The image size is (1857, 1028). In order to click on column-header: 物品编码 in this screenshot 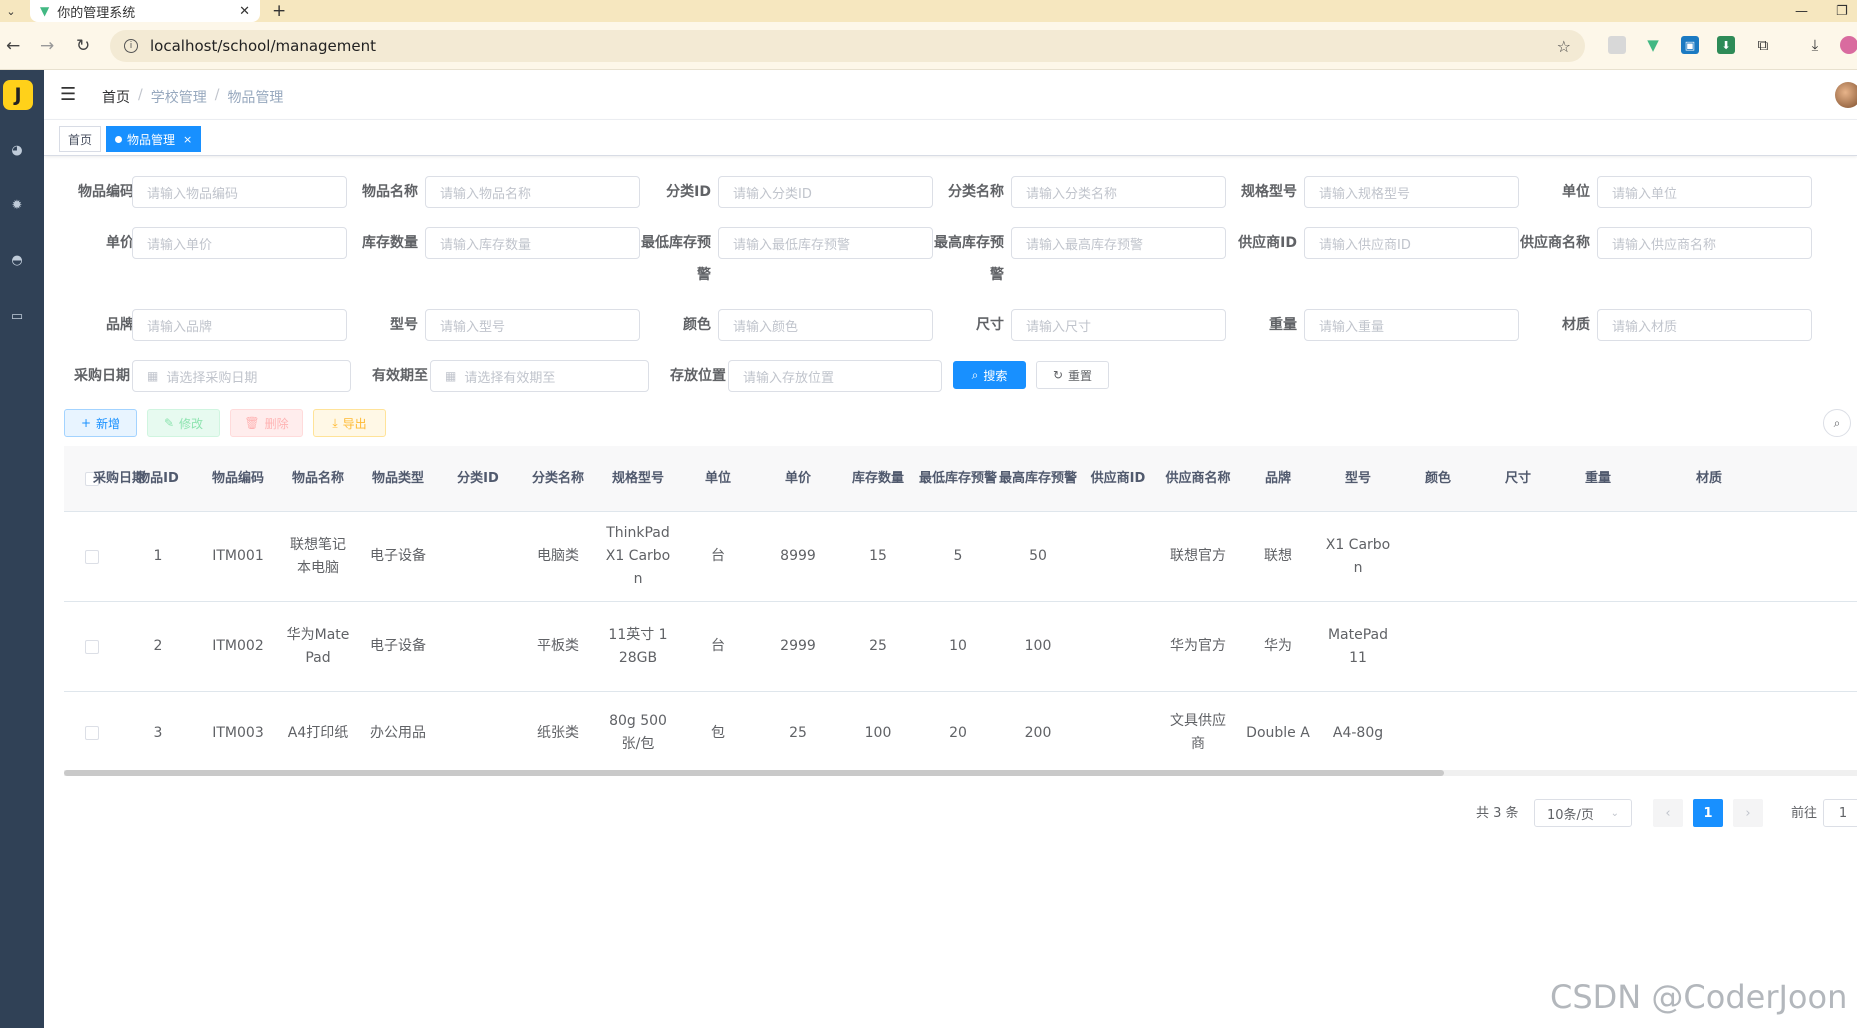, I will do `click(238, 479)`.